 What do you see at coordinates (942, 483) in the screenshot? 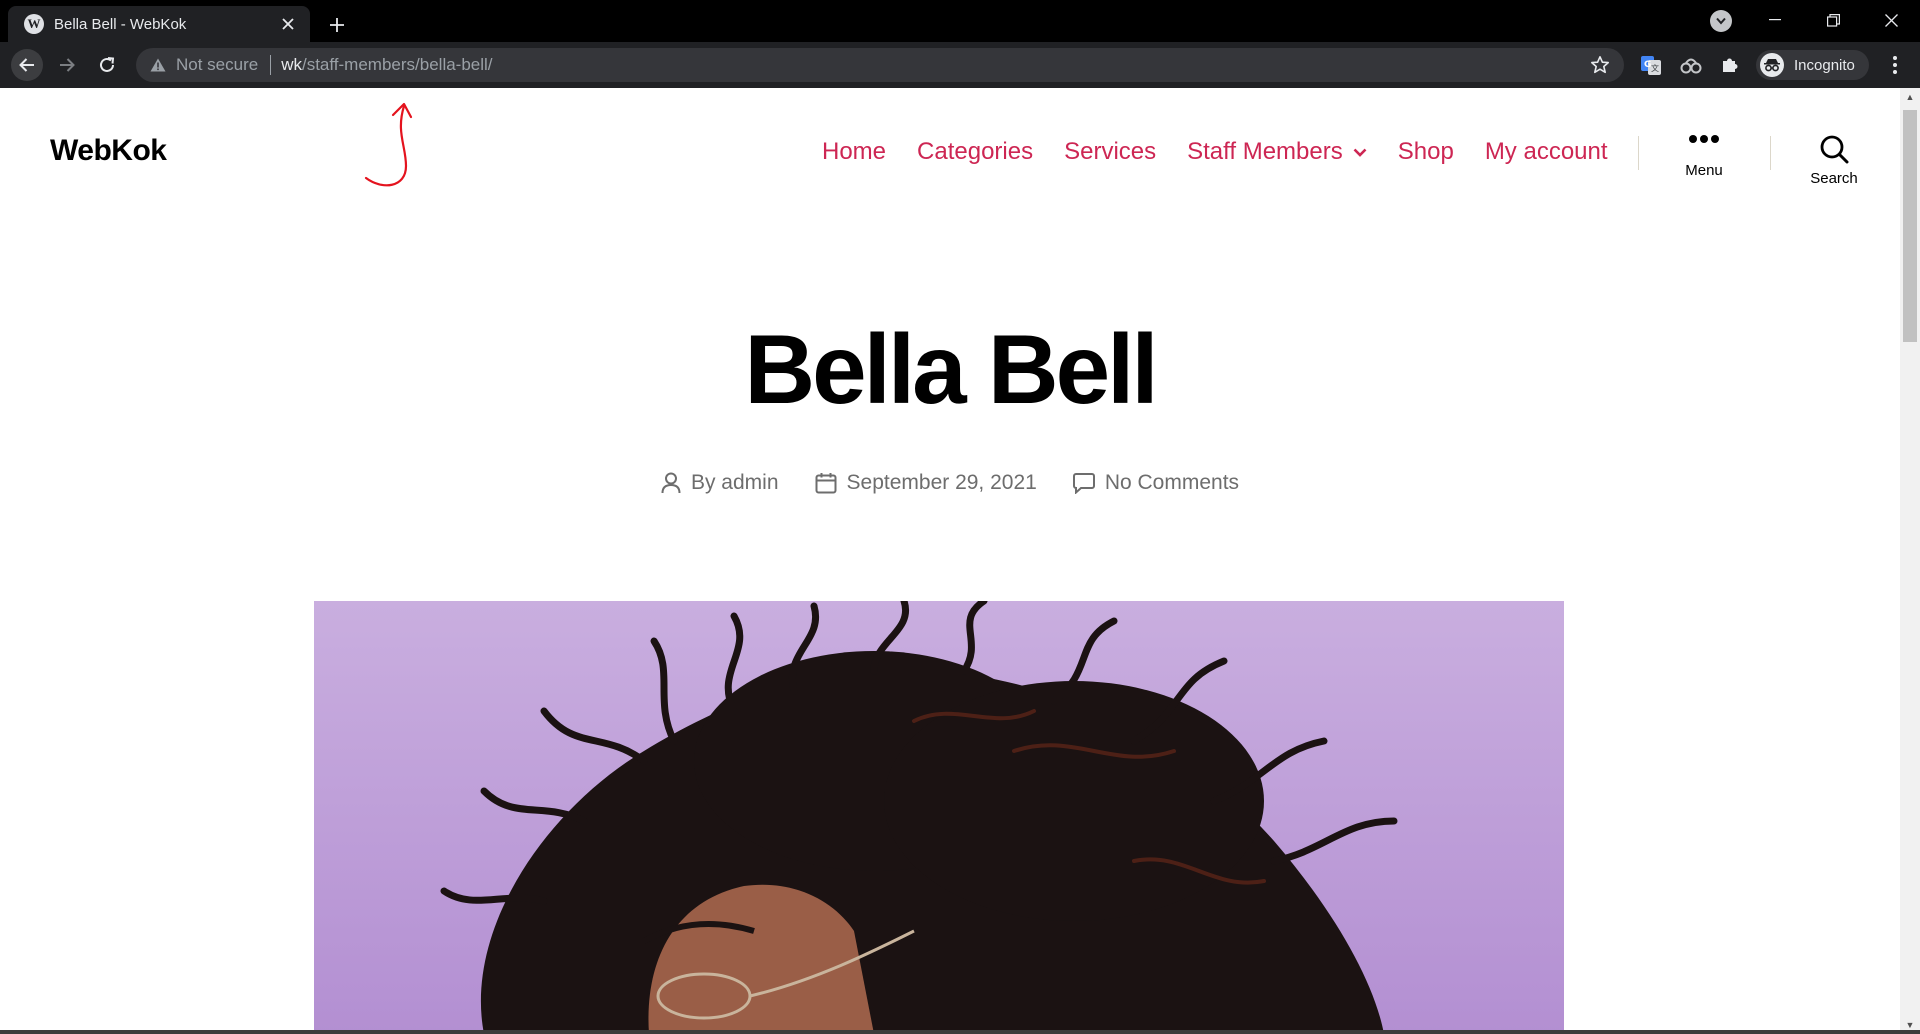
I see `post-date-link: September 29, 2021` at bounding box center [942, 483].